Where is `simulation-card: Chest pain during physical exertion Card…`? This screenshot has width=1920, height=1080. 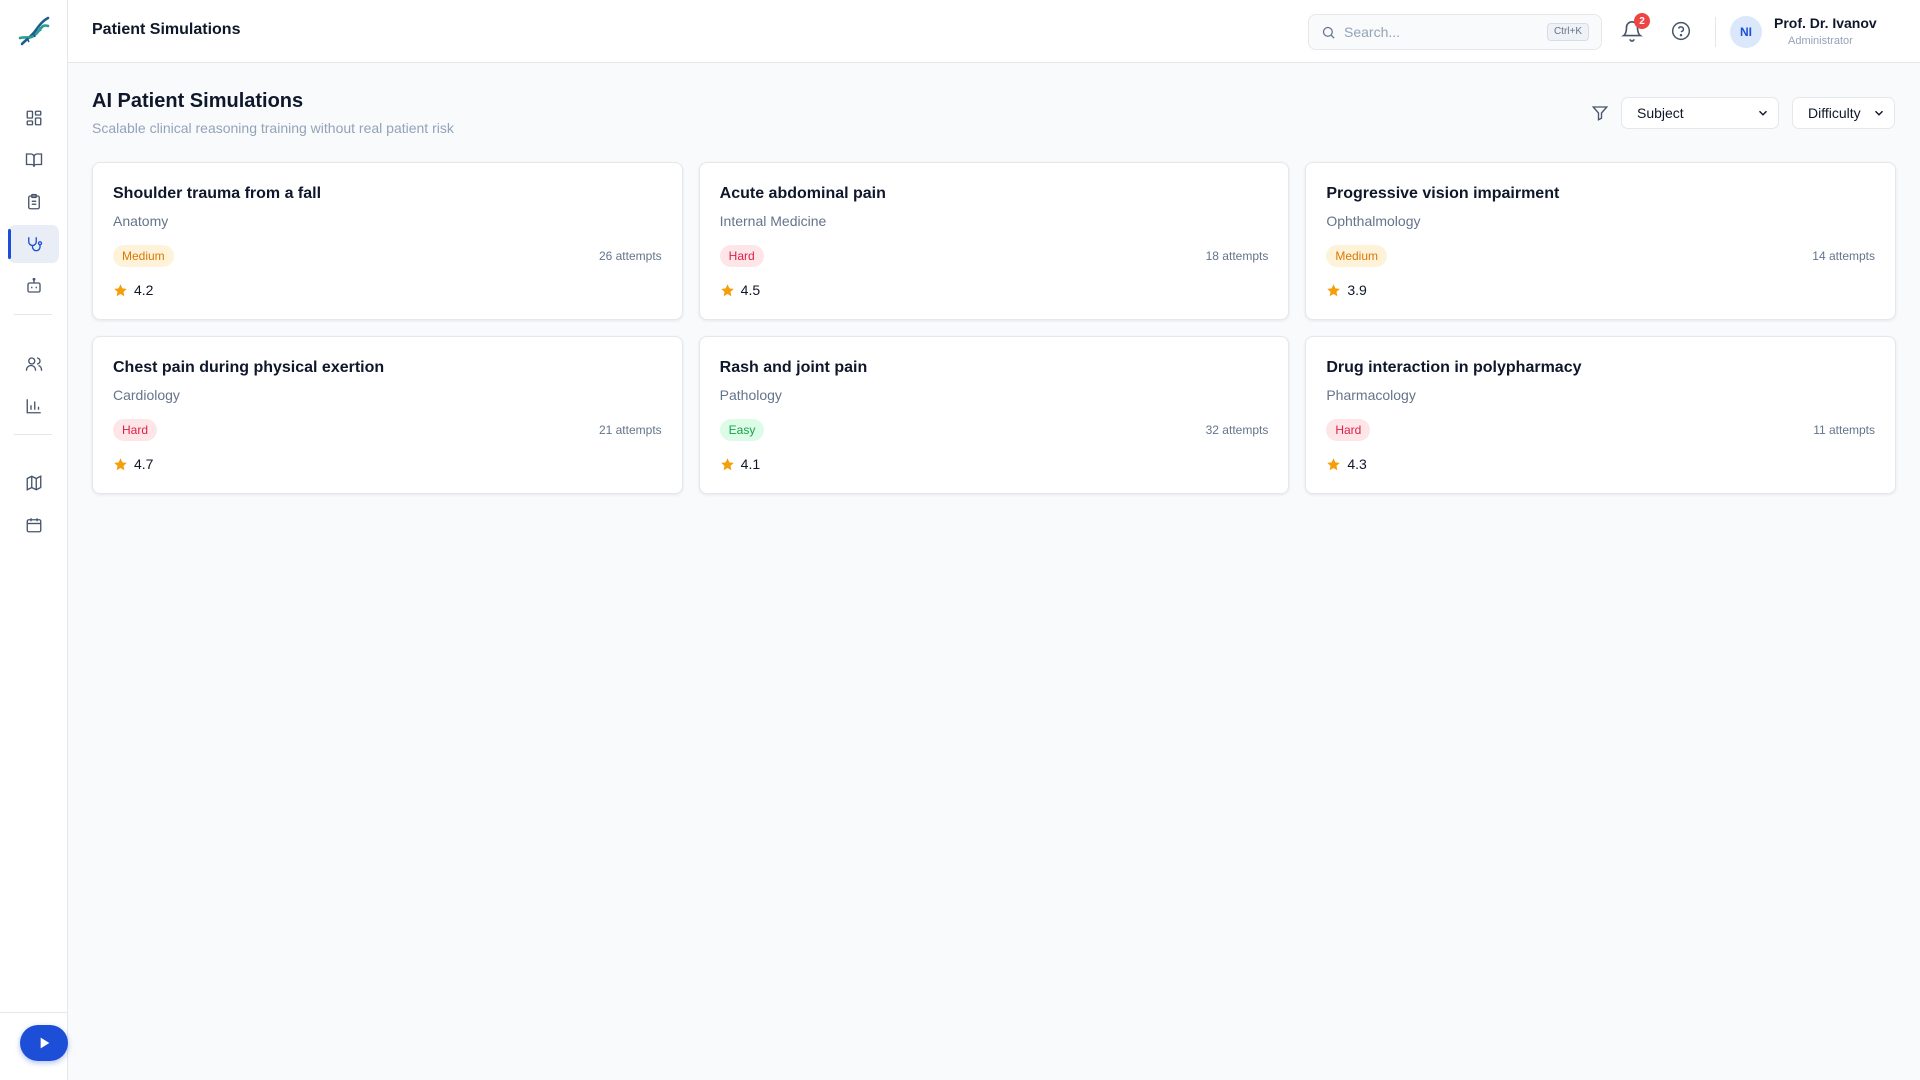
simulation-card: Chest pain during physical exertion Card… is located at coordinates (387, 415).